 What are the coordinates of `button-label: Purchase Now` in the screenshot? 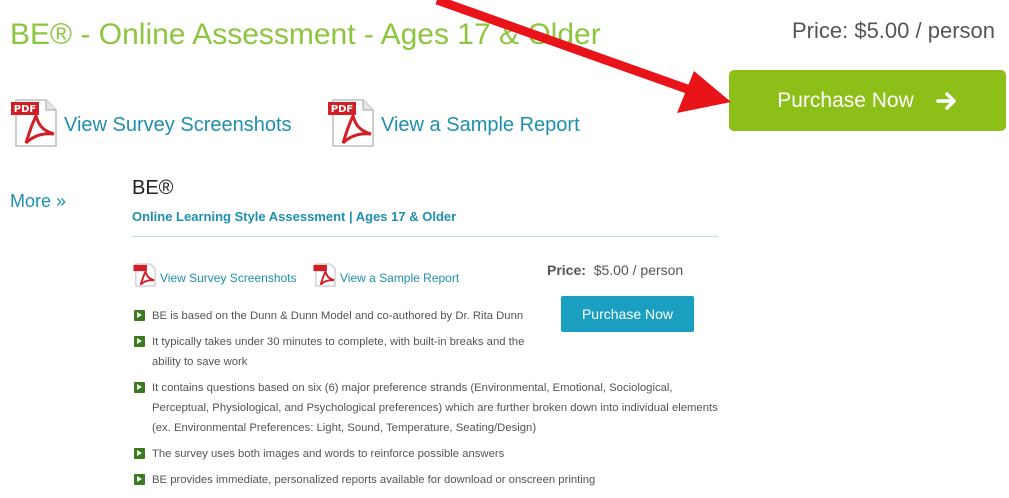 It's located at (845, 100).